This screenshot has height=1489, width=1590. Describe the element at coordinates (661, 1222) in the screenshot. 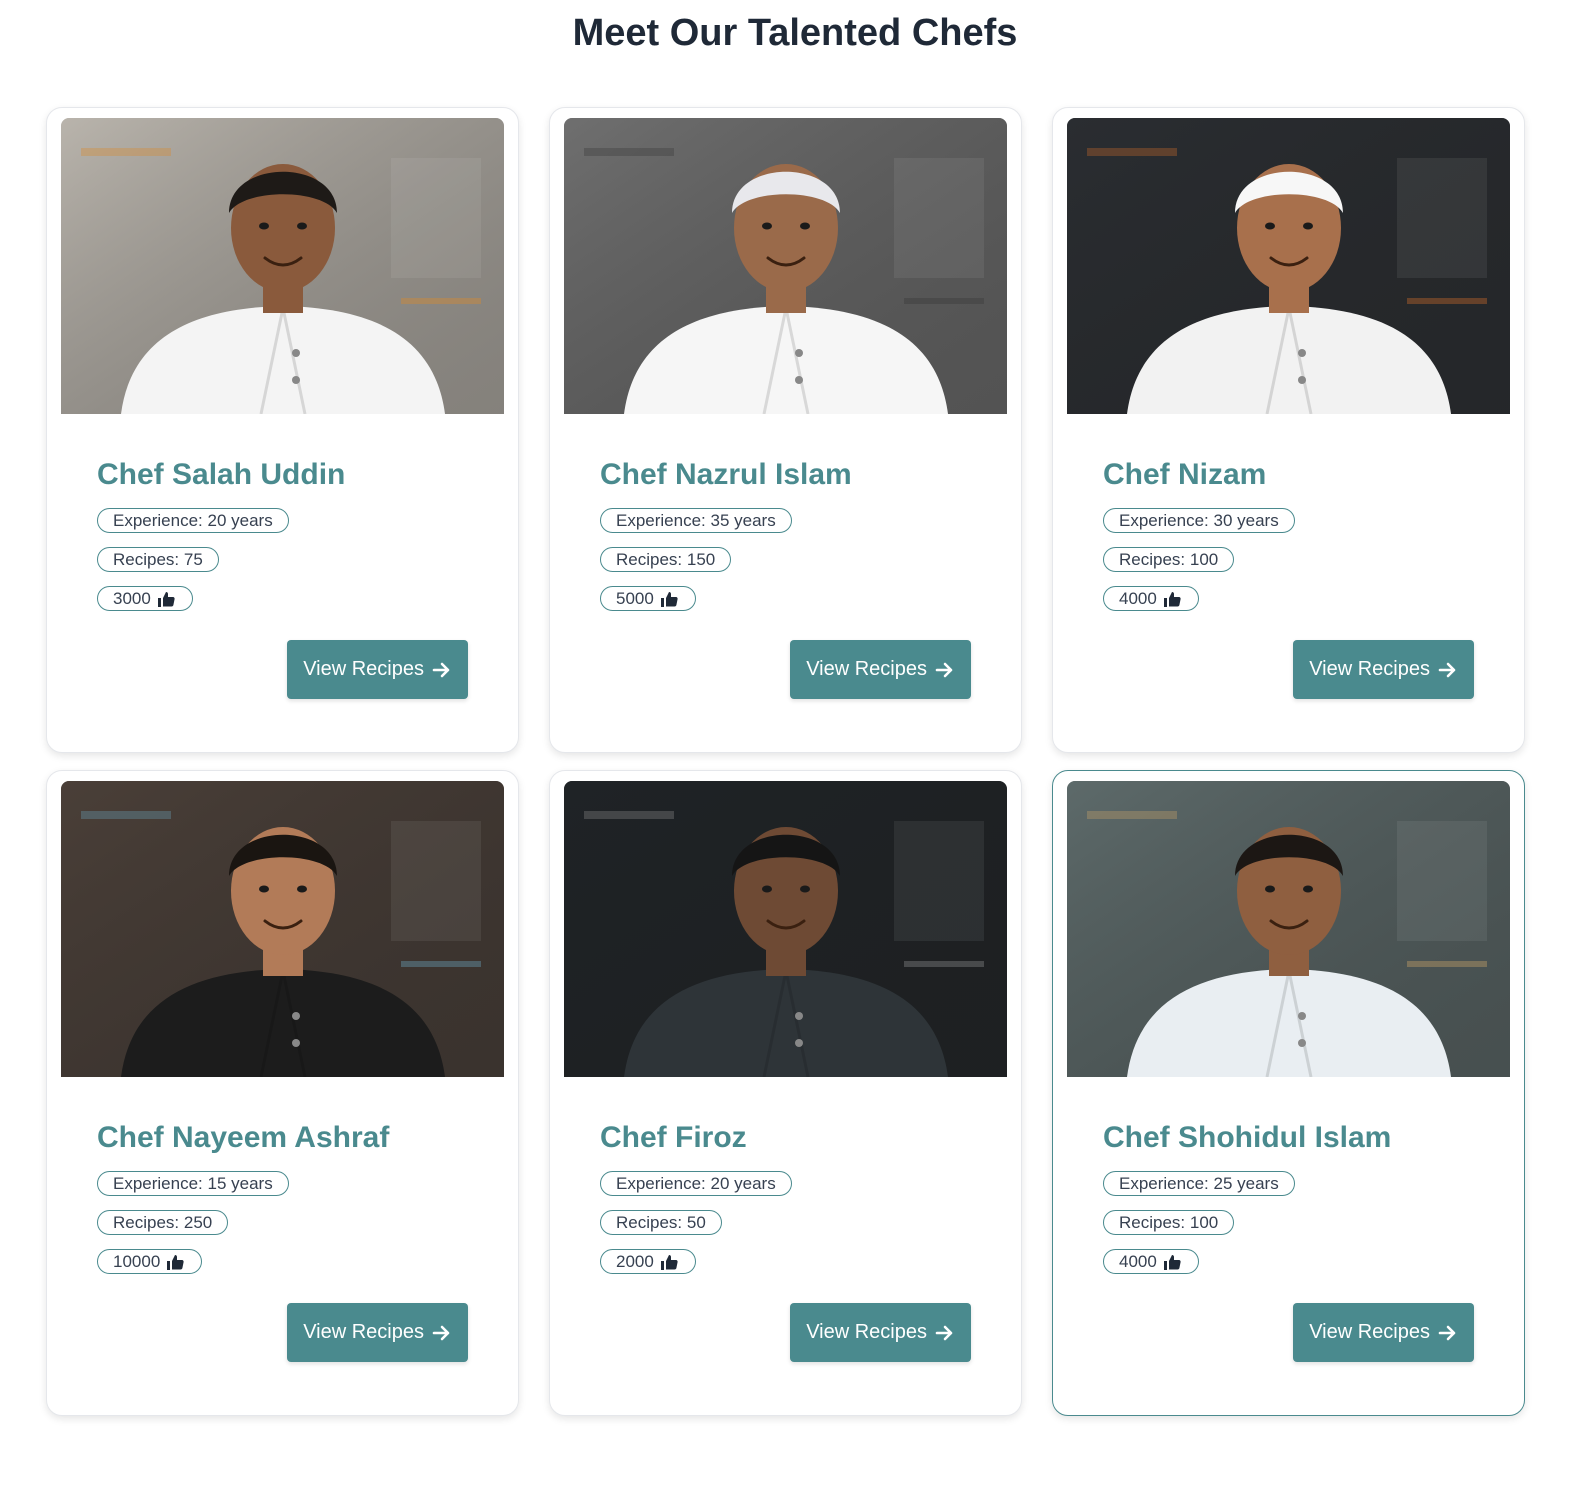

I see `recipes-badge: Recipes: 50` at that location.